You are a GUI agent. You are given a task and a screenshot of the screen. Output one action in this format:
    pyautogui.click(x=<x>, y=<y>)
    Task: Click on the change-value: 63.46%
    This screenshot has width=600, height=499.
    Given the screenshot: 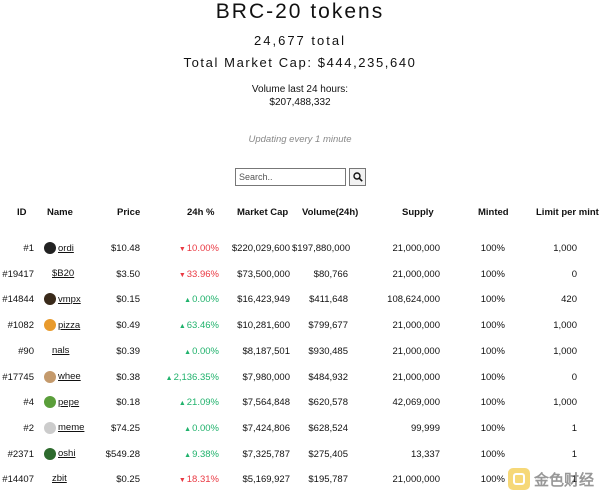 What is the action you would take?
    pyautogui.click(x=202, y=326)
    